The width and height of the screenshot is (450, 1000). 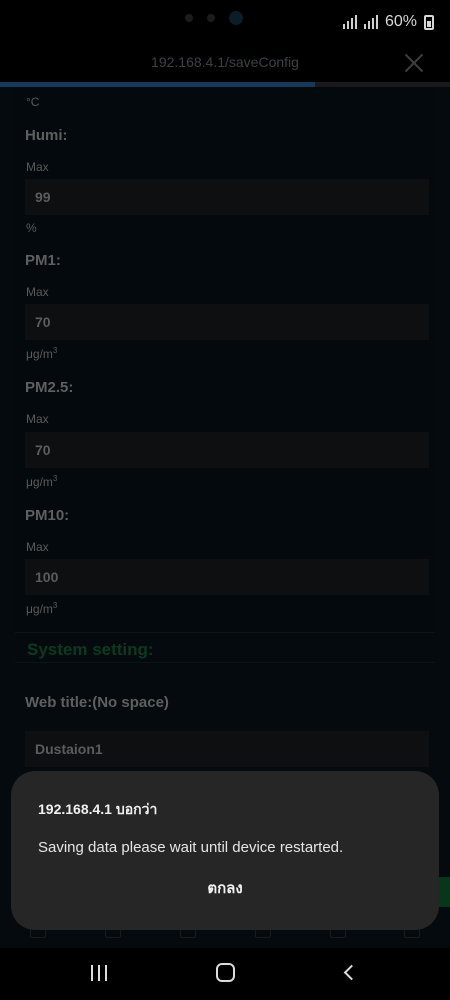 What do you see at coordinates (429, 22) in the screenshot?
I see `battery-icon` at bounding box center [429, 22].